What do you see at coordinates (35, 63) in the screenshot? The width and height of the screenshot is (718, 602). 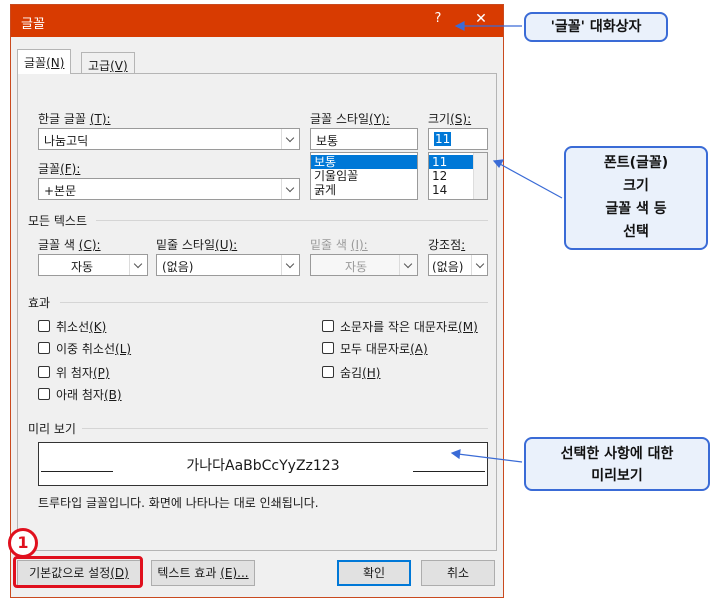 I see `tab-font-label: 글꼴` at bounding box center [35, 63].